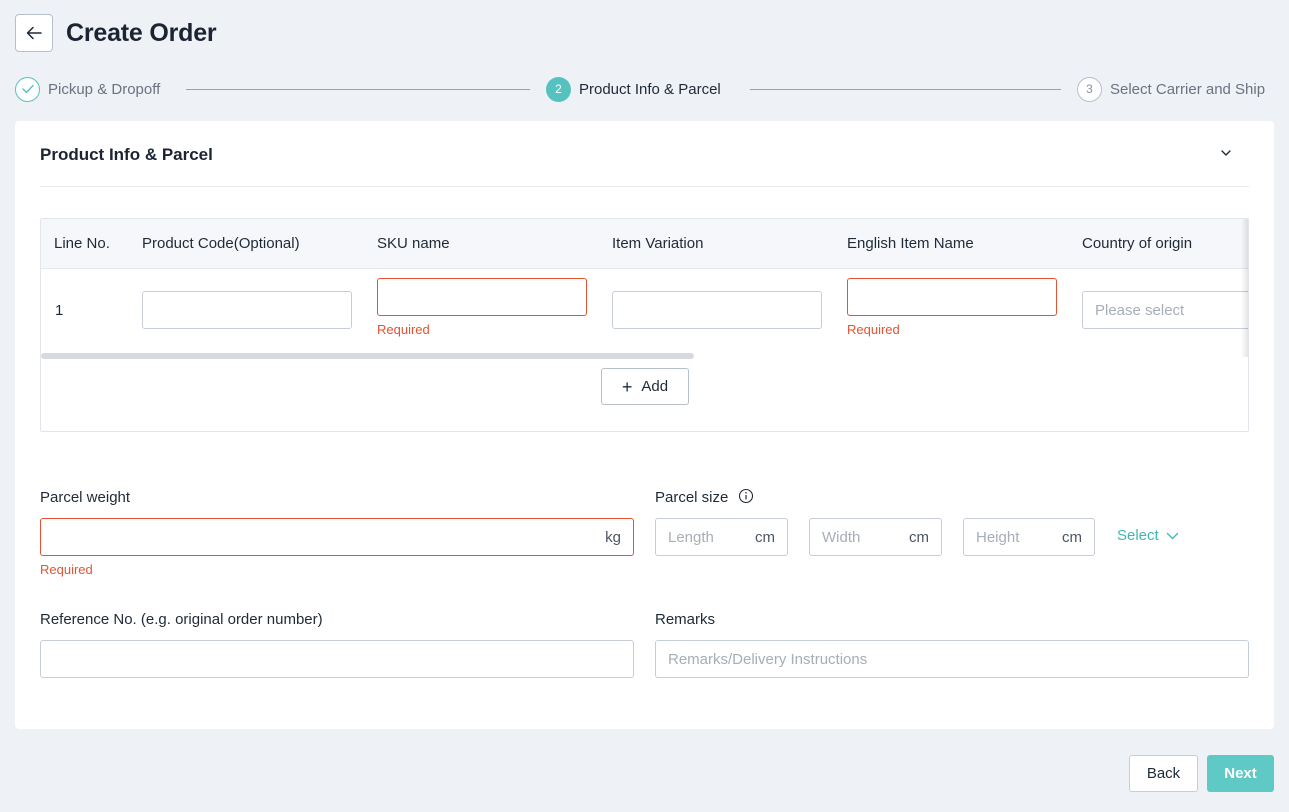 The width and height of the screenshot is (1289, 812). Describe the element at coordinates (650, 89) in the screenshot. I see `step-label: Product Info & Parcel` at that location.